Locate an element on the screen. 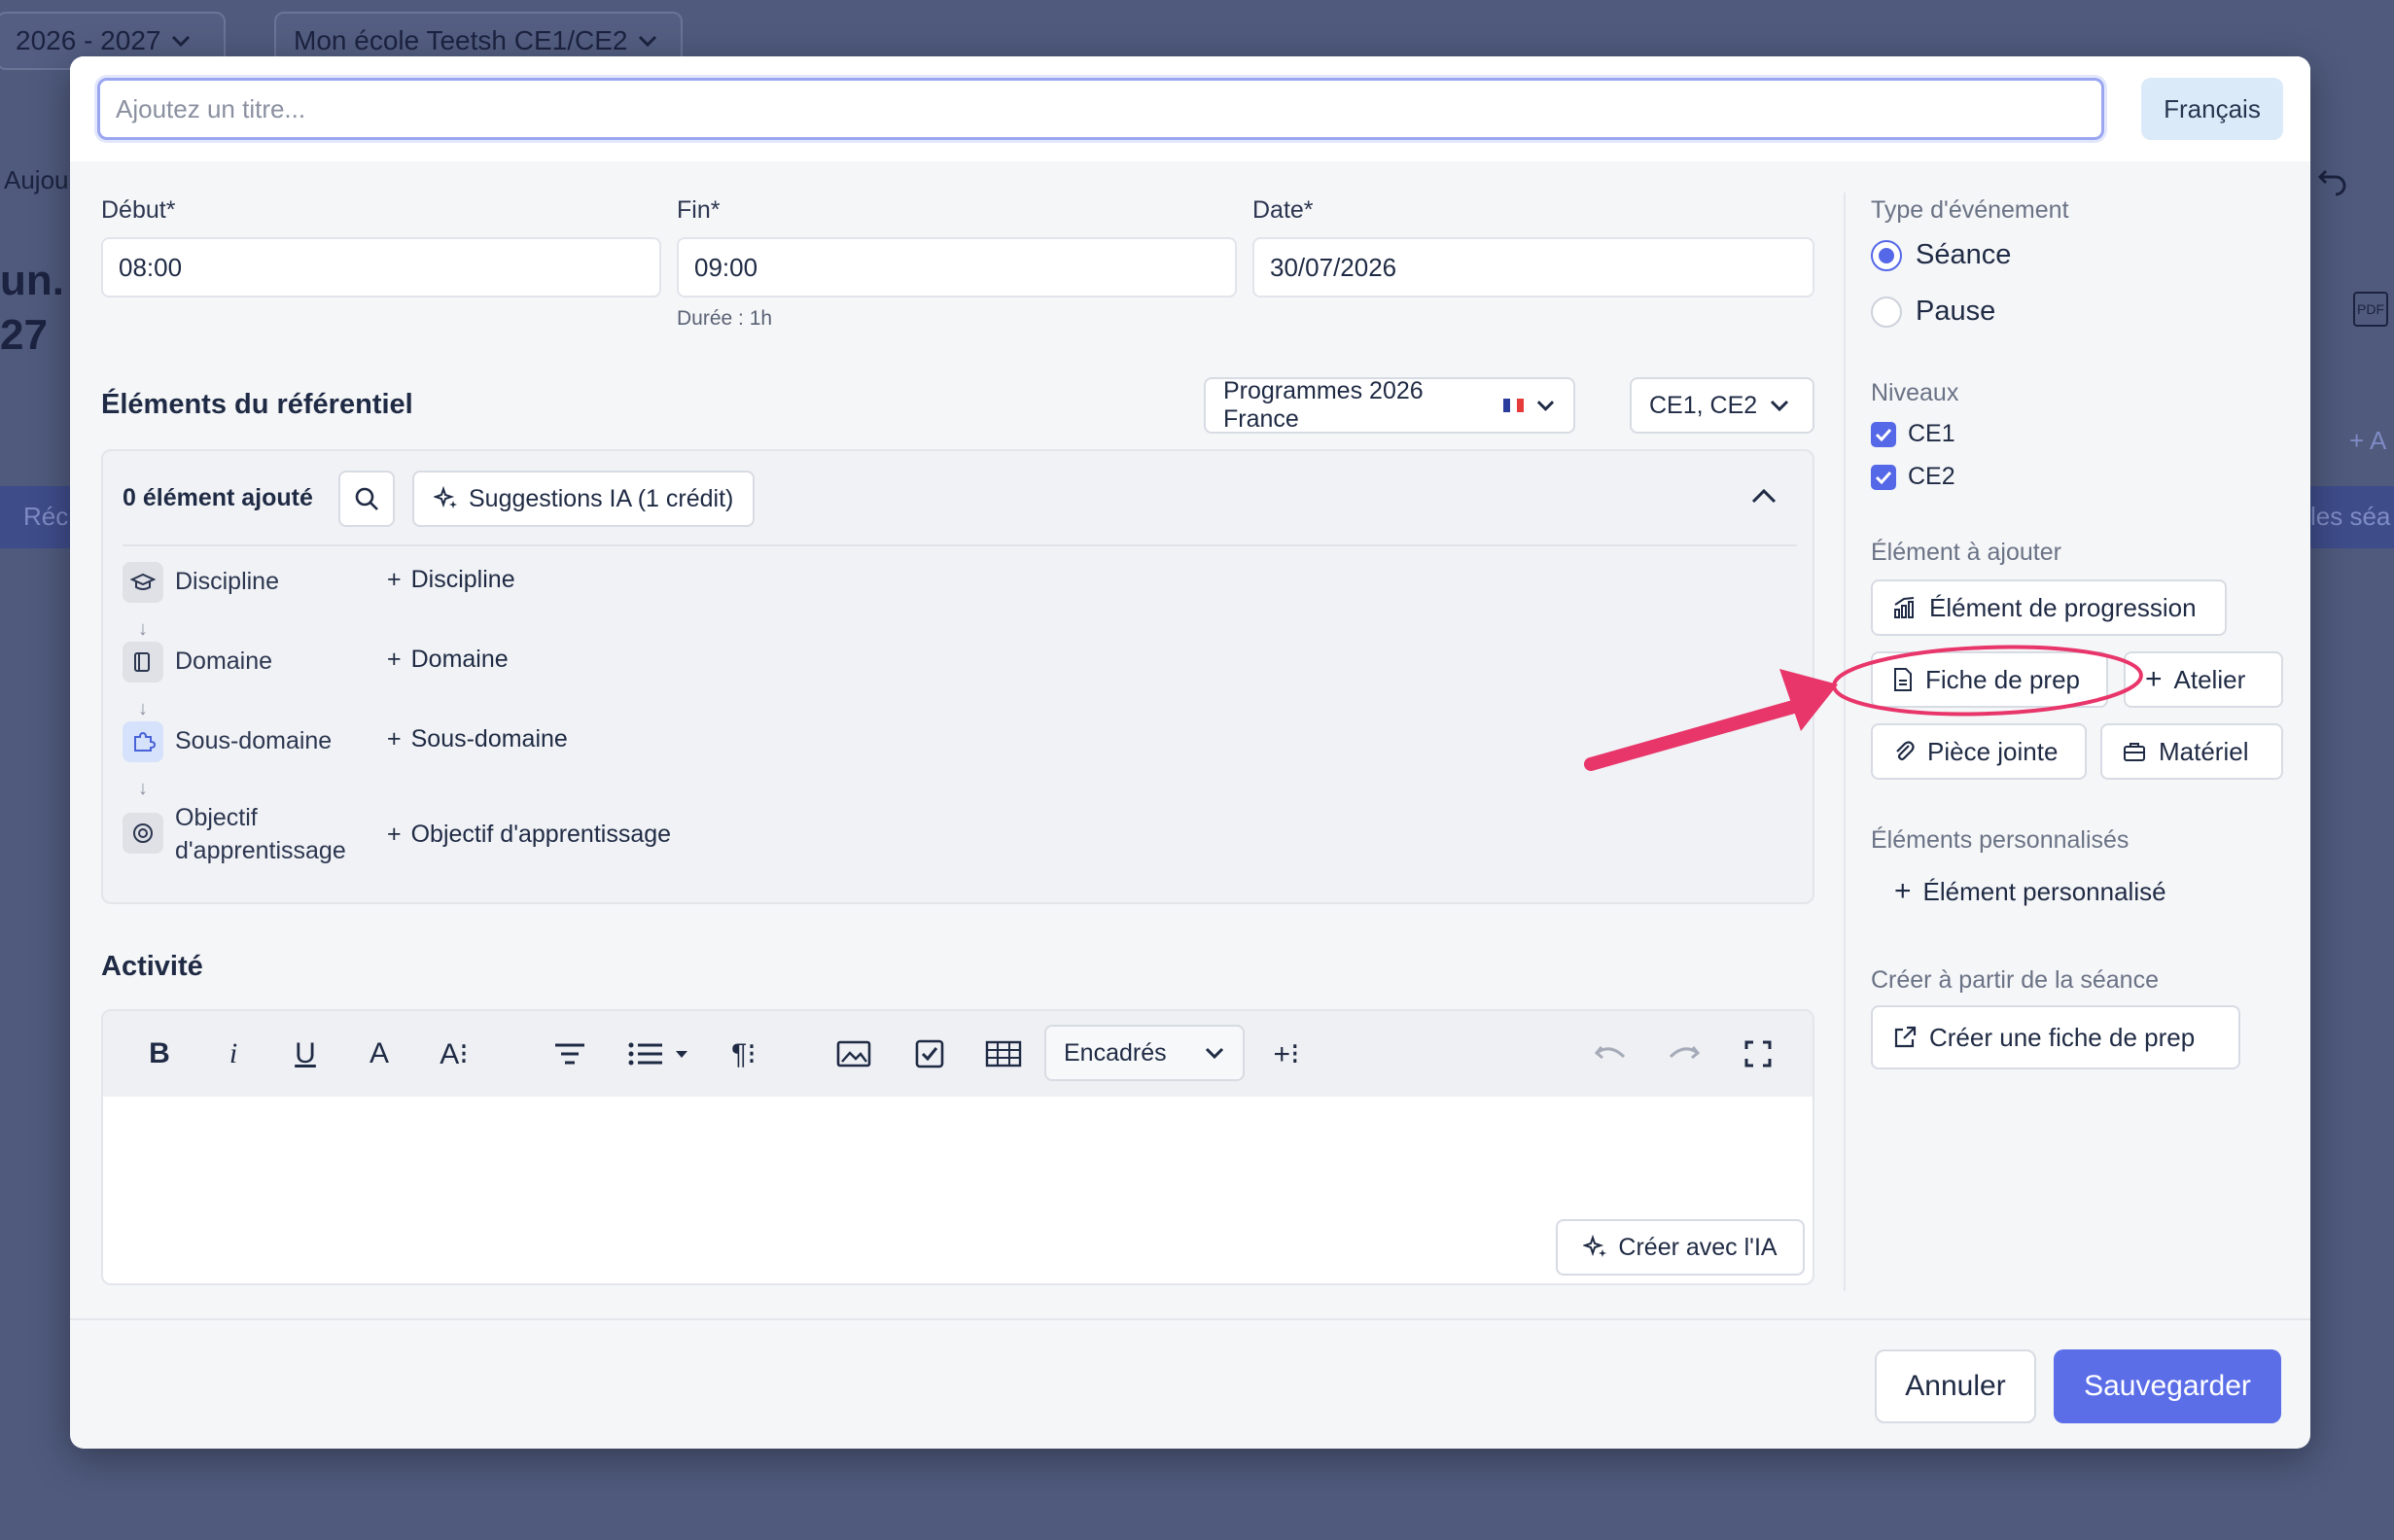  checkbox-icon is located at coordinates (929, 1054).